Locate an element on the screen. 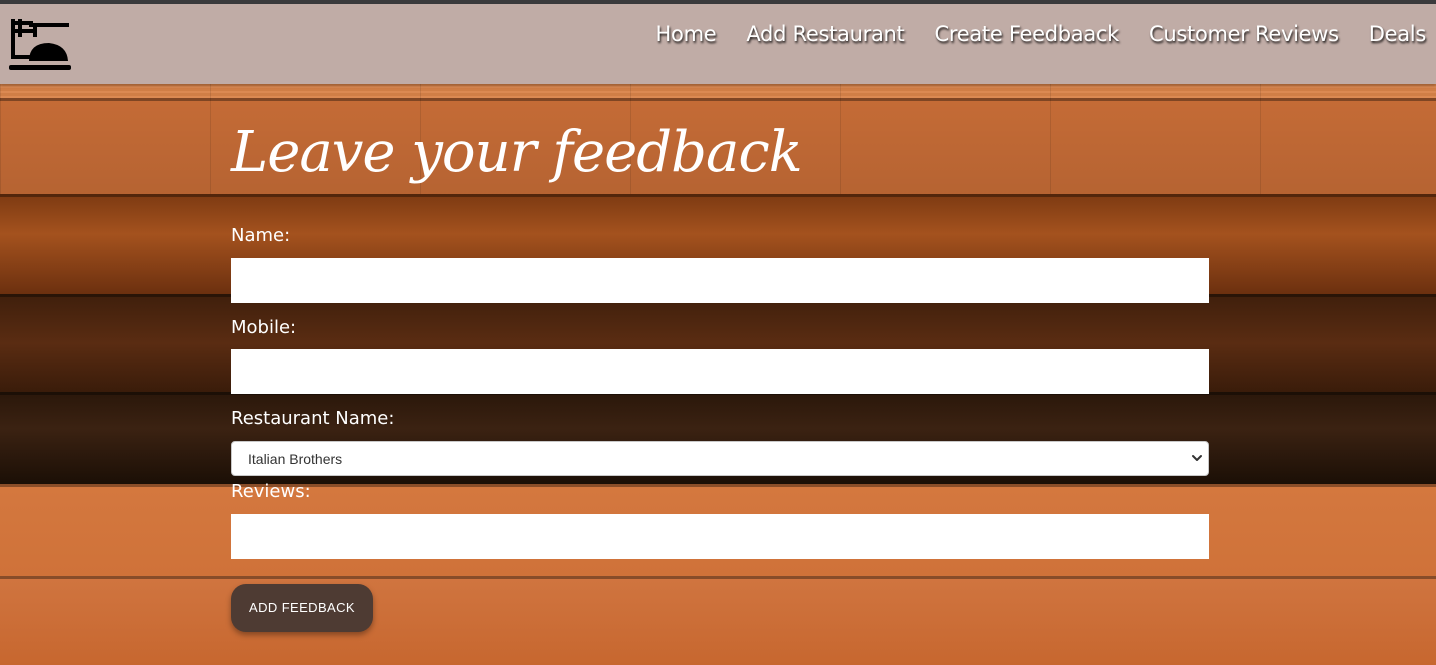 This screenshot has height=665, width=1436. mobile-input is located at coordinates (720, 371).